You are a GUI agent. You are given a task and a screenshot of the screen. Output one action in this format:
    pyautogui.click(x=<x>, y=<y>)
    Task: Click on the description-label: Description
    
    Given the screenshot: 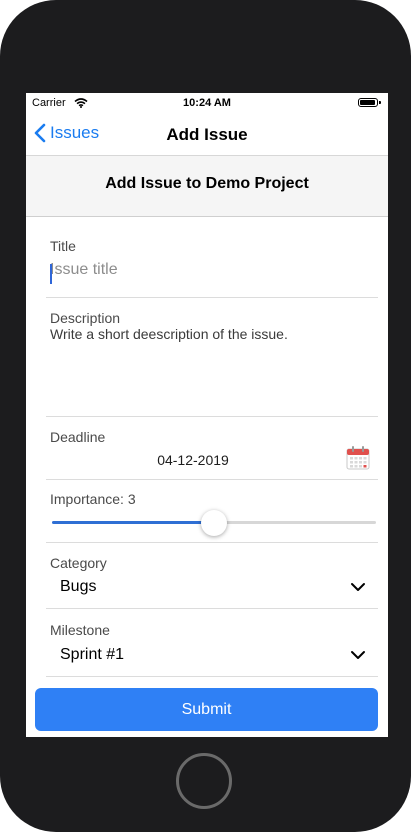 What is the action you would take?
    pyautogui.click(x=85, y=318)
    